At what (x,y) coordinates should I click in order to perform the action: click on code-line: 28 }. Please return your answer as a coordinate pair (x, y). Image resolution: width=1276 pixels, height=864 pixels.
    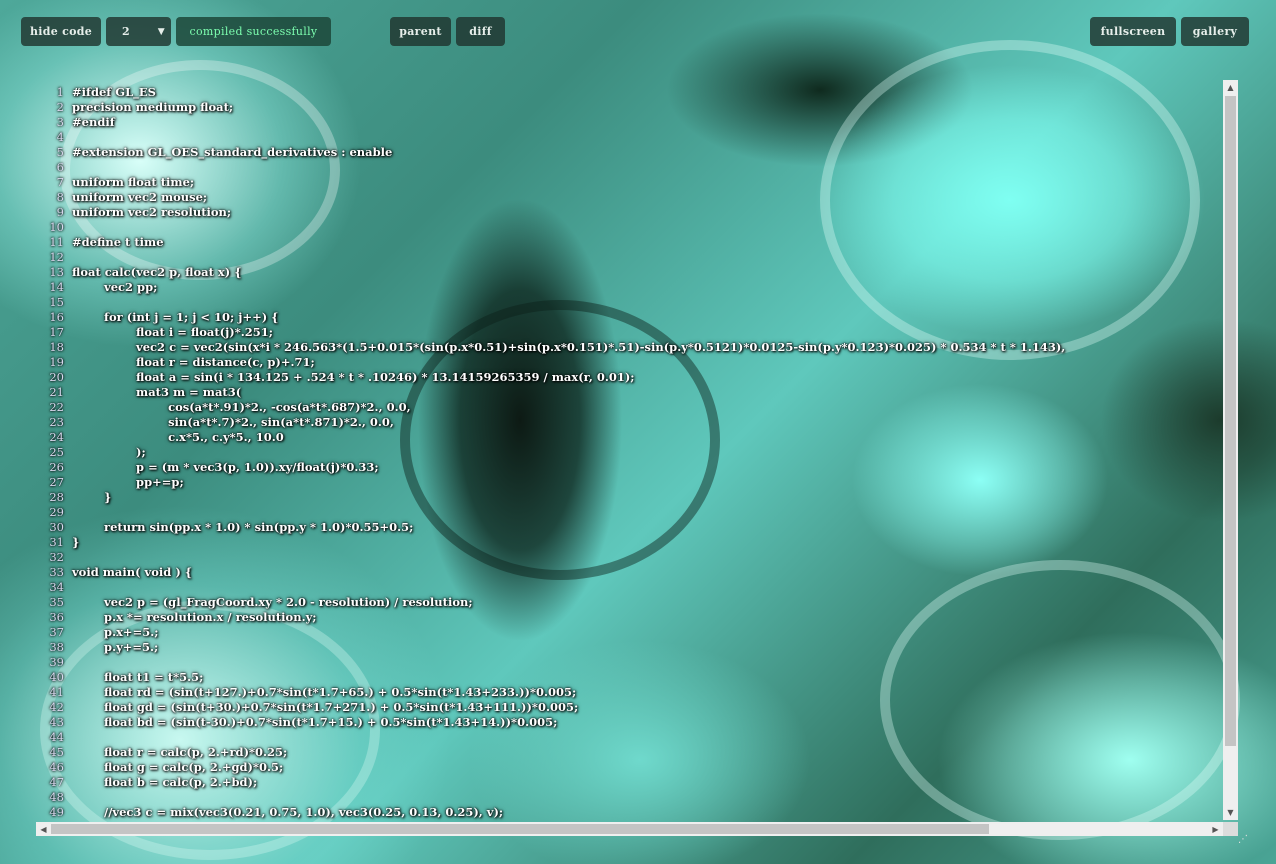
    Looking at the image, I should click on (630, 497).